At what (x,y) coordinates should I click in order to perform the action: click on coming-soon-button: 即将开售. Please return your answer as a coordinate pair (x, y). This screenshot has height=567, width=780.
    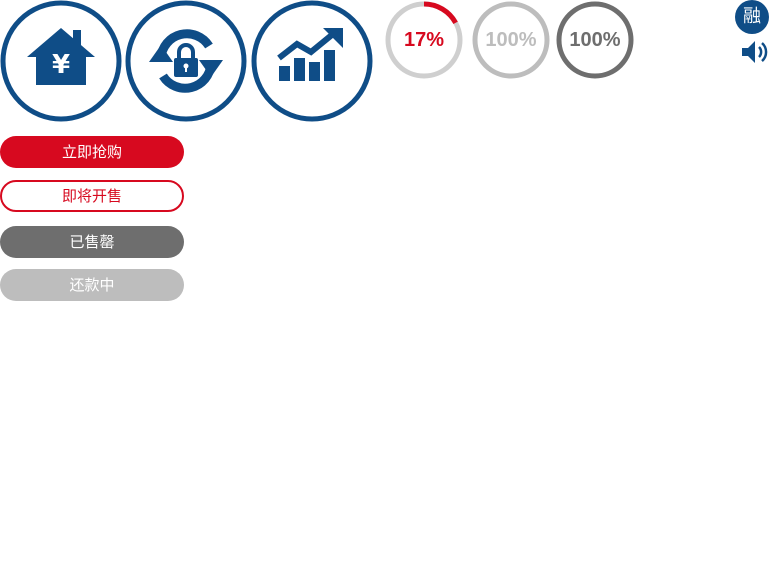
    Looking at the image, I should click on (92, 196).